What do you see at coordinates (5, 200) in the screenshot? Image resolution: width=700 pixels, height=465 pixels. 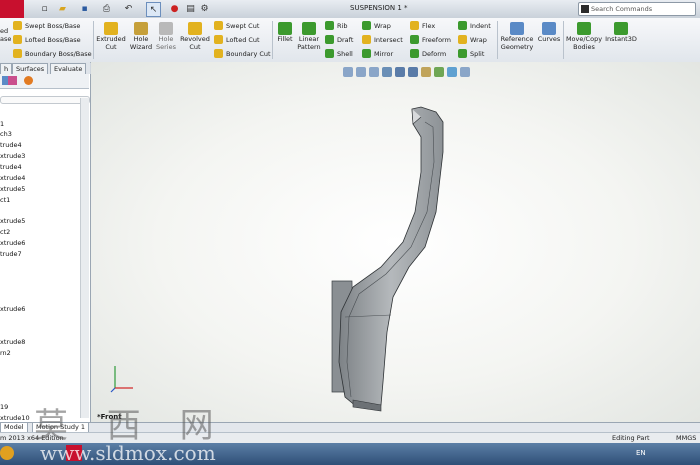 I see `tree-item: ct1` at bounding box center [5, 200].